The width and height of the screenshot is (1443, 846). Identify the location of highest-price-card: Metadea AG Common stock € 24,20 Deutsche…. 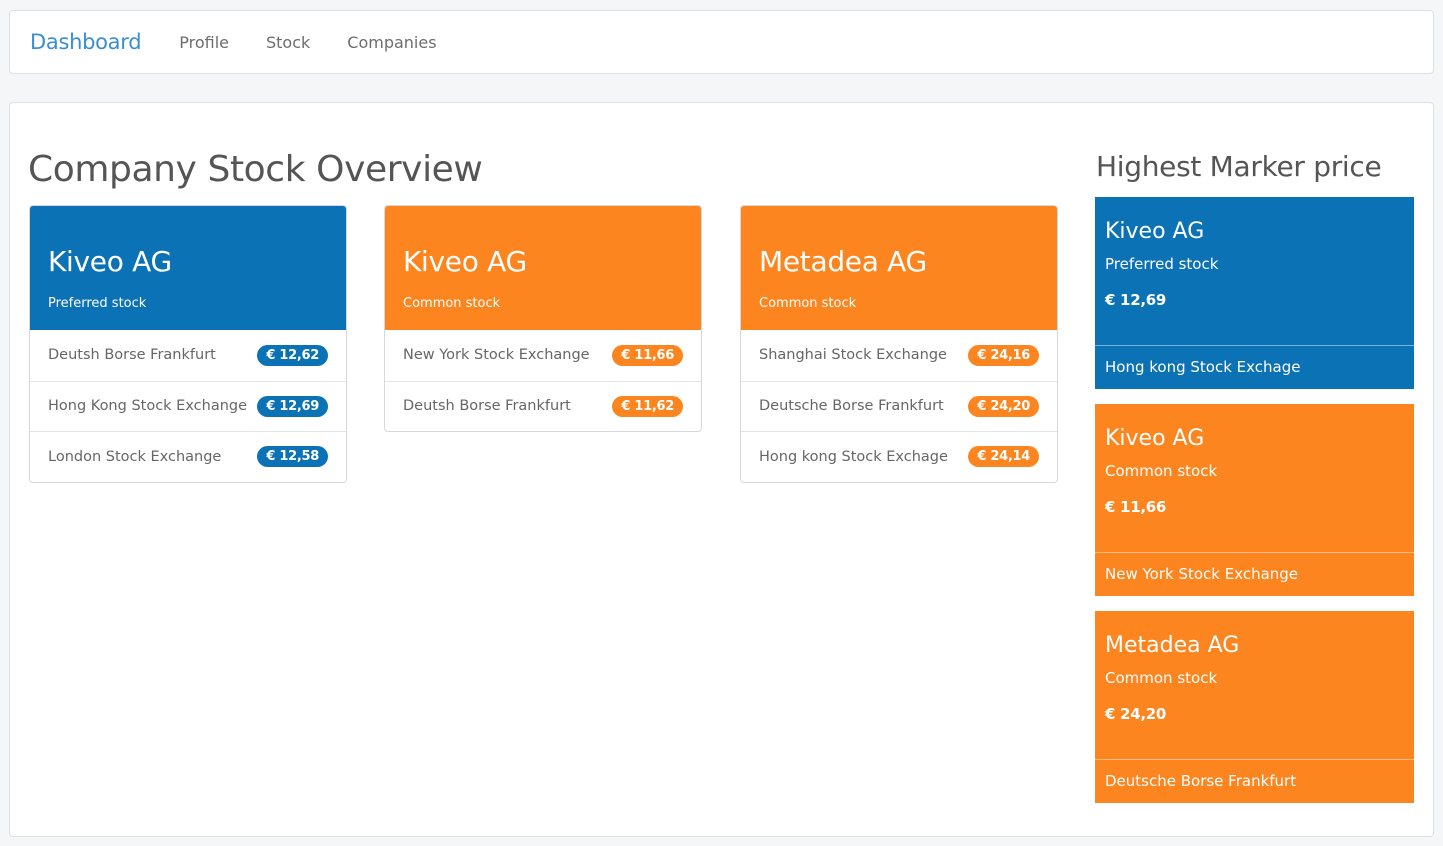
(1254, 707).